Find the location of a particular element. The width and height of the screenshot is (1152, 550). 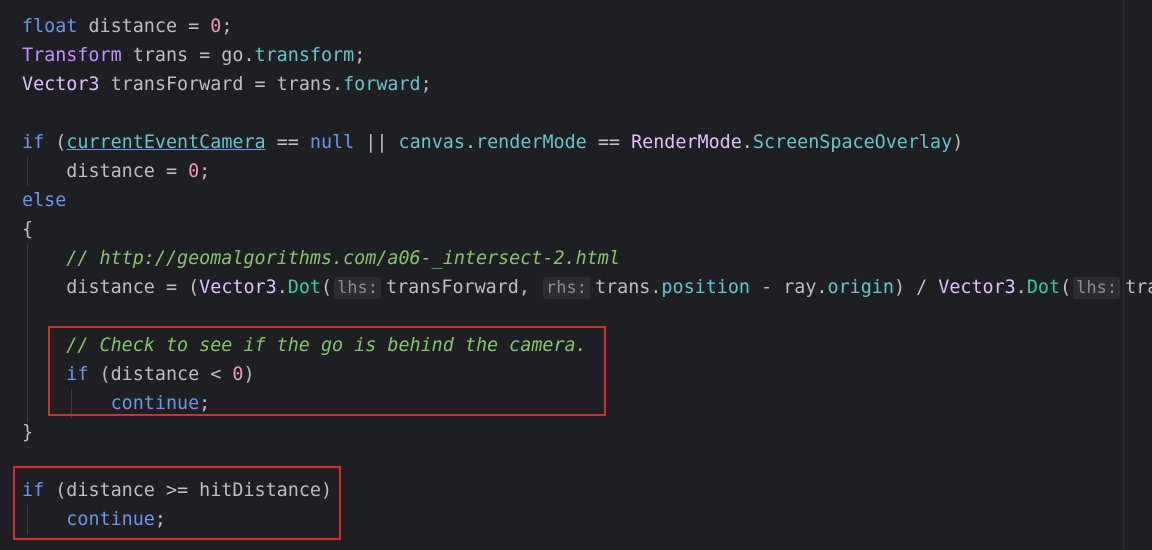

code-text: distance = ( is located at coordinates (133, 287).